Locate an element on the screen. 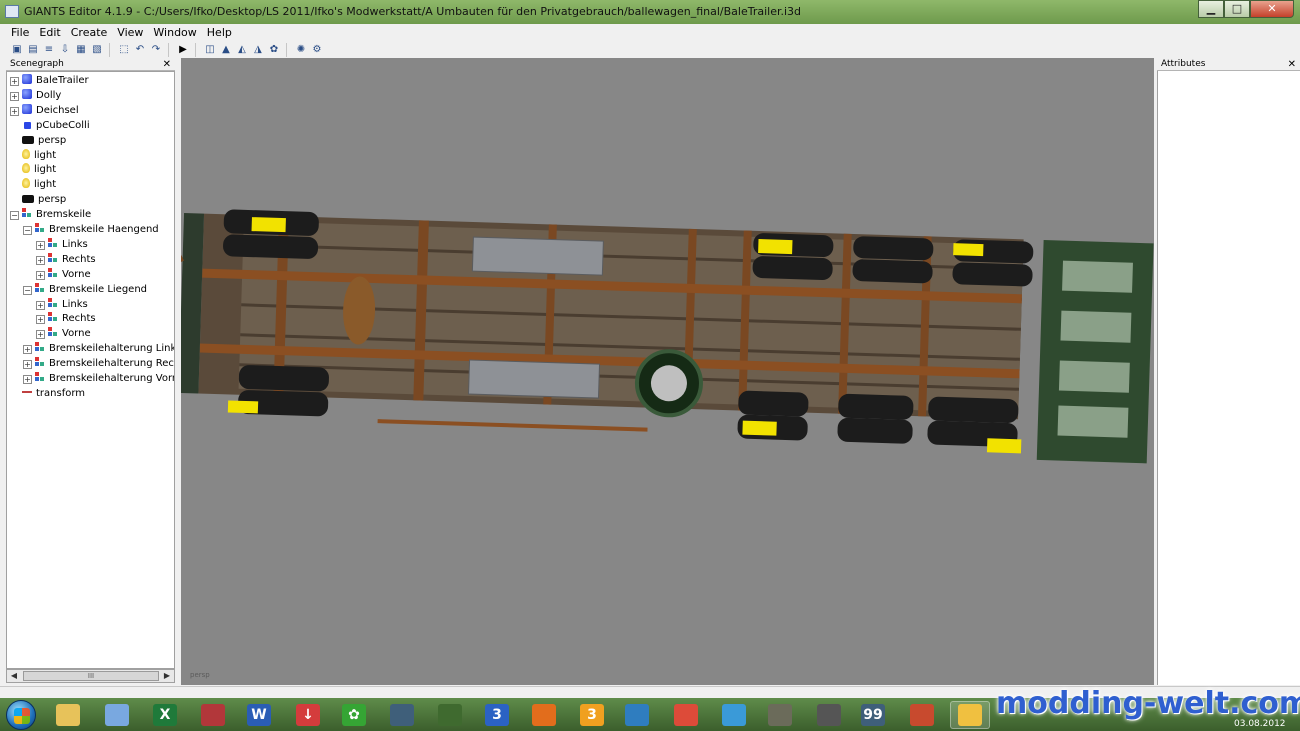  scenegraph-scrollbar: ◀ III ▶ is located at coordinates (90, 676).